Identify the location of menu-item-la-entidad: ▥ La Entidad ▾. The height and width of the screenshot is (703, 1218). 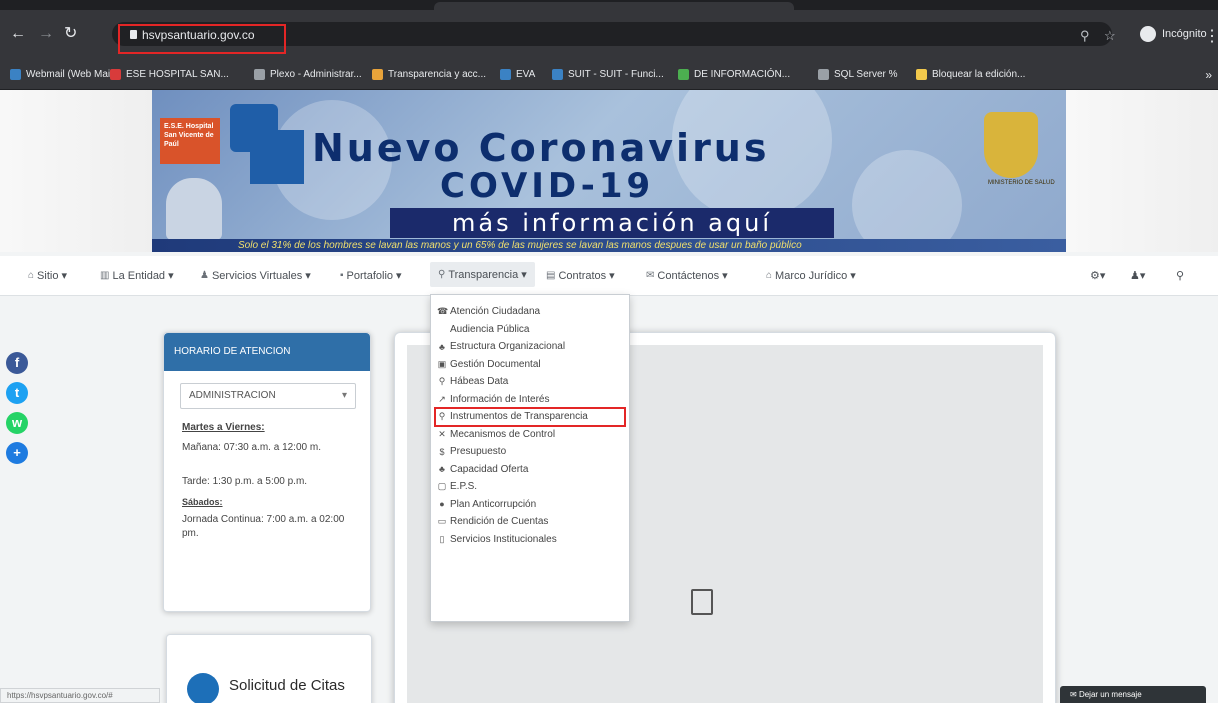
(137, 276).